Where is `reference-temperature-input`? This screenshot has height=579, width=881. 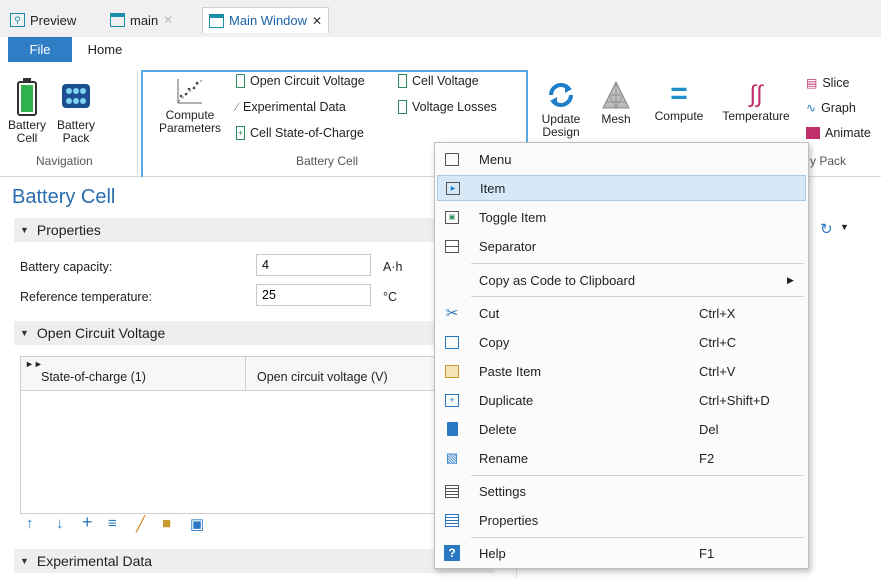 reference-temperature-input is located at coordinates (313, 295).